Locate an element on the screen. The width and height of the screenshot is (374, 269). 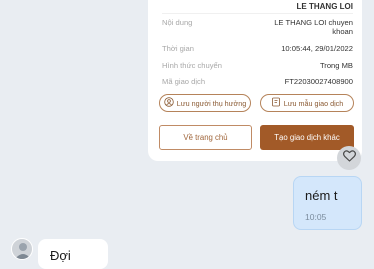
row-value: FT22030027408900 is located at coordinates (318, 81).